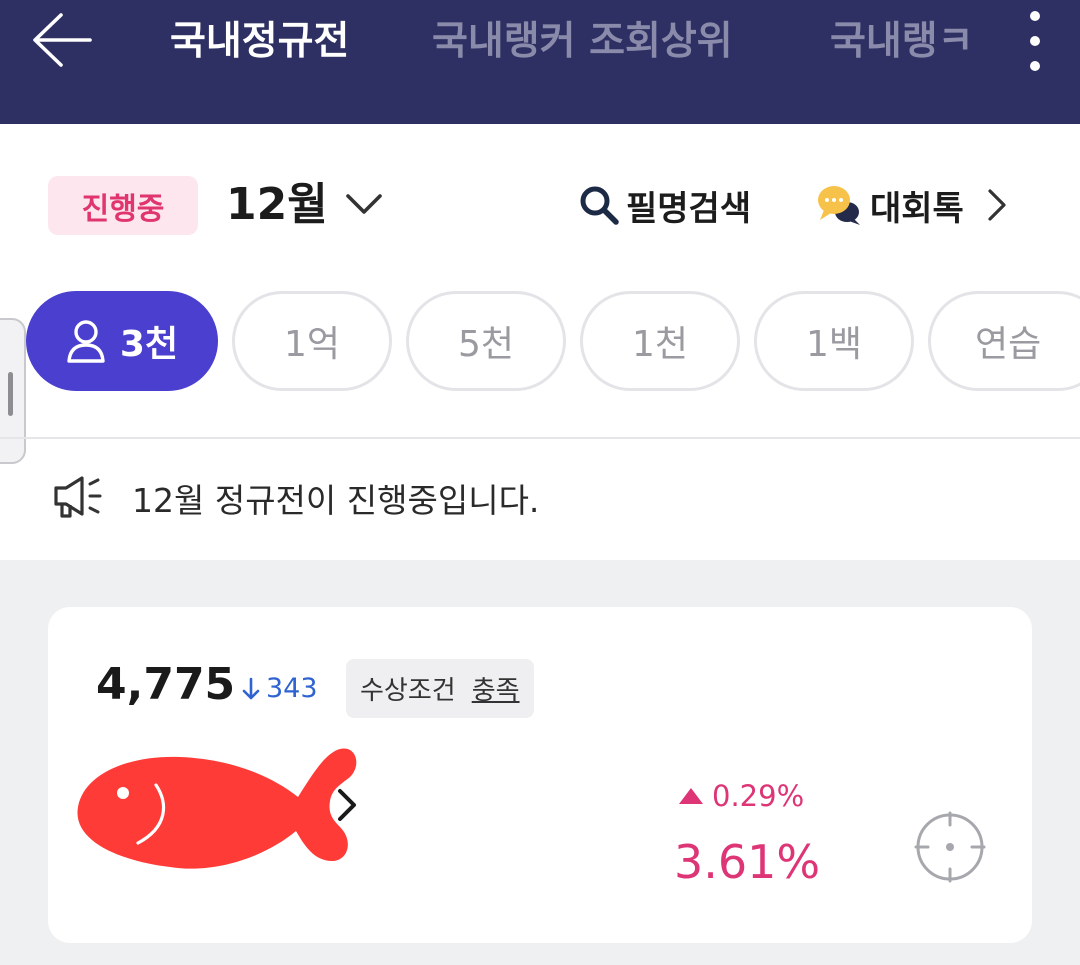 Image resolution: width=1080 pixels, height=965 pixels. Describe the element at coordinates (747, 862) in the screenshot. I see `return-rate: 3.61%` at that location.